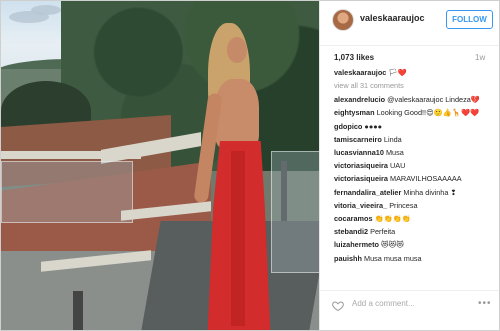 The height and width of the screenshot is (331, 500). What do you see at coordinates (373, 126) in the screenshot?
I see `comment-text: ●●●●` at bounding box center [373, 126].